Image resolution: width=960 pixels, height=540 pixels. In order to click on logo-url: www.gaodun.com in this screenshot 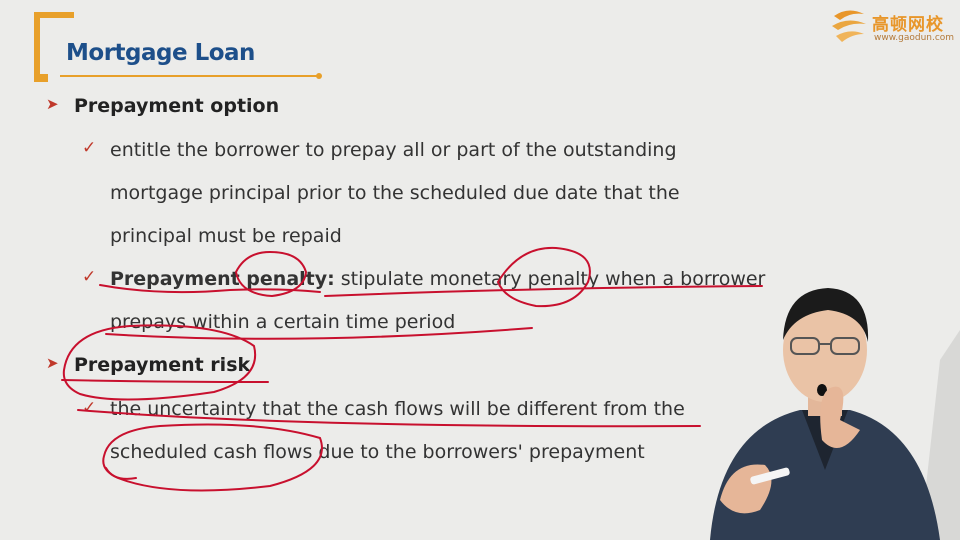, I will do `click(914, 38)`.